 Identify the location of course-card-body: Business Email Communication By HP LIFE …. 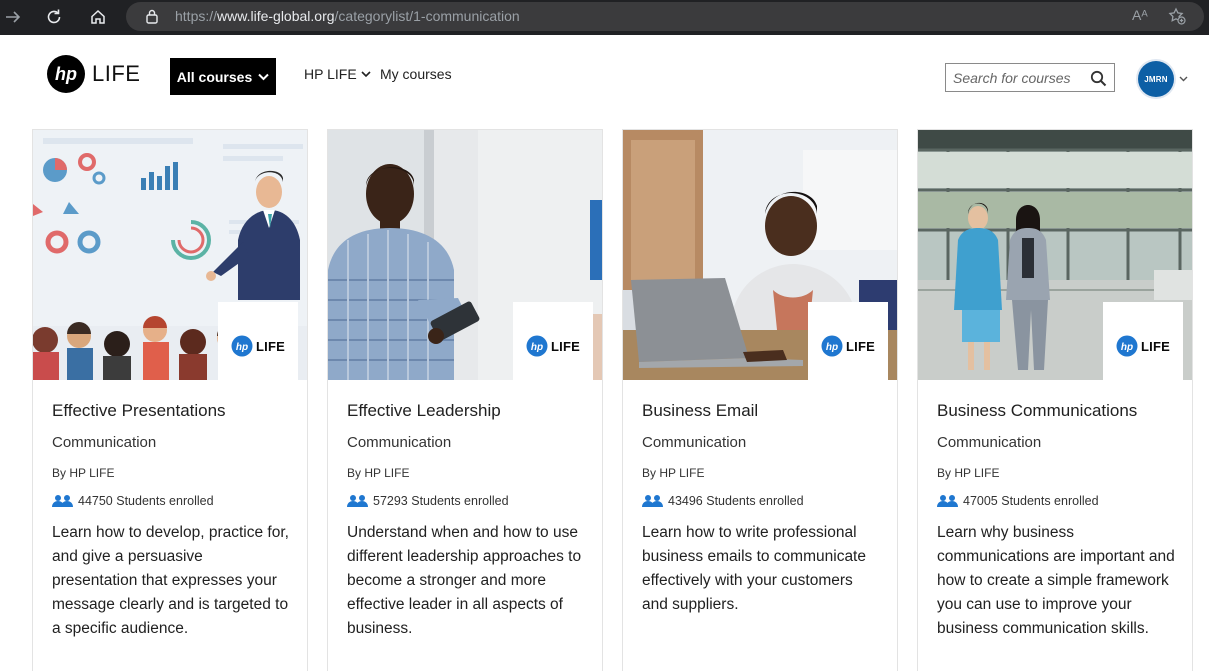
(762, 508).